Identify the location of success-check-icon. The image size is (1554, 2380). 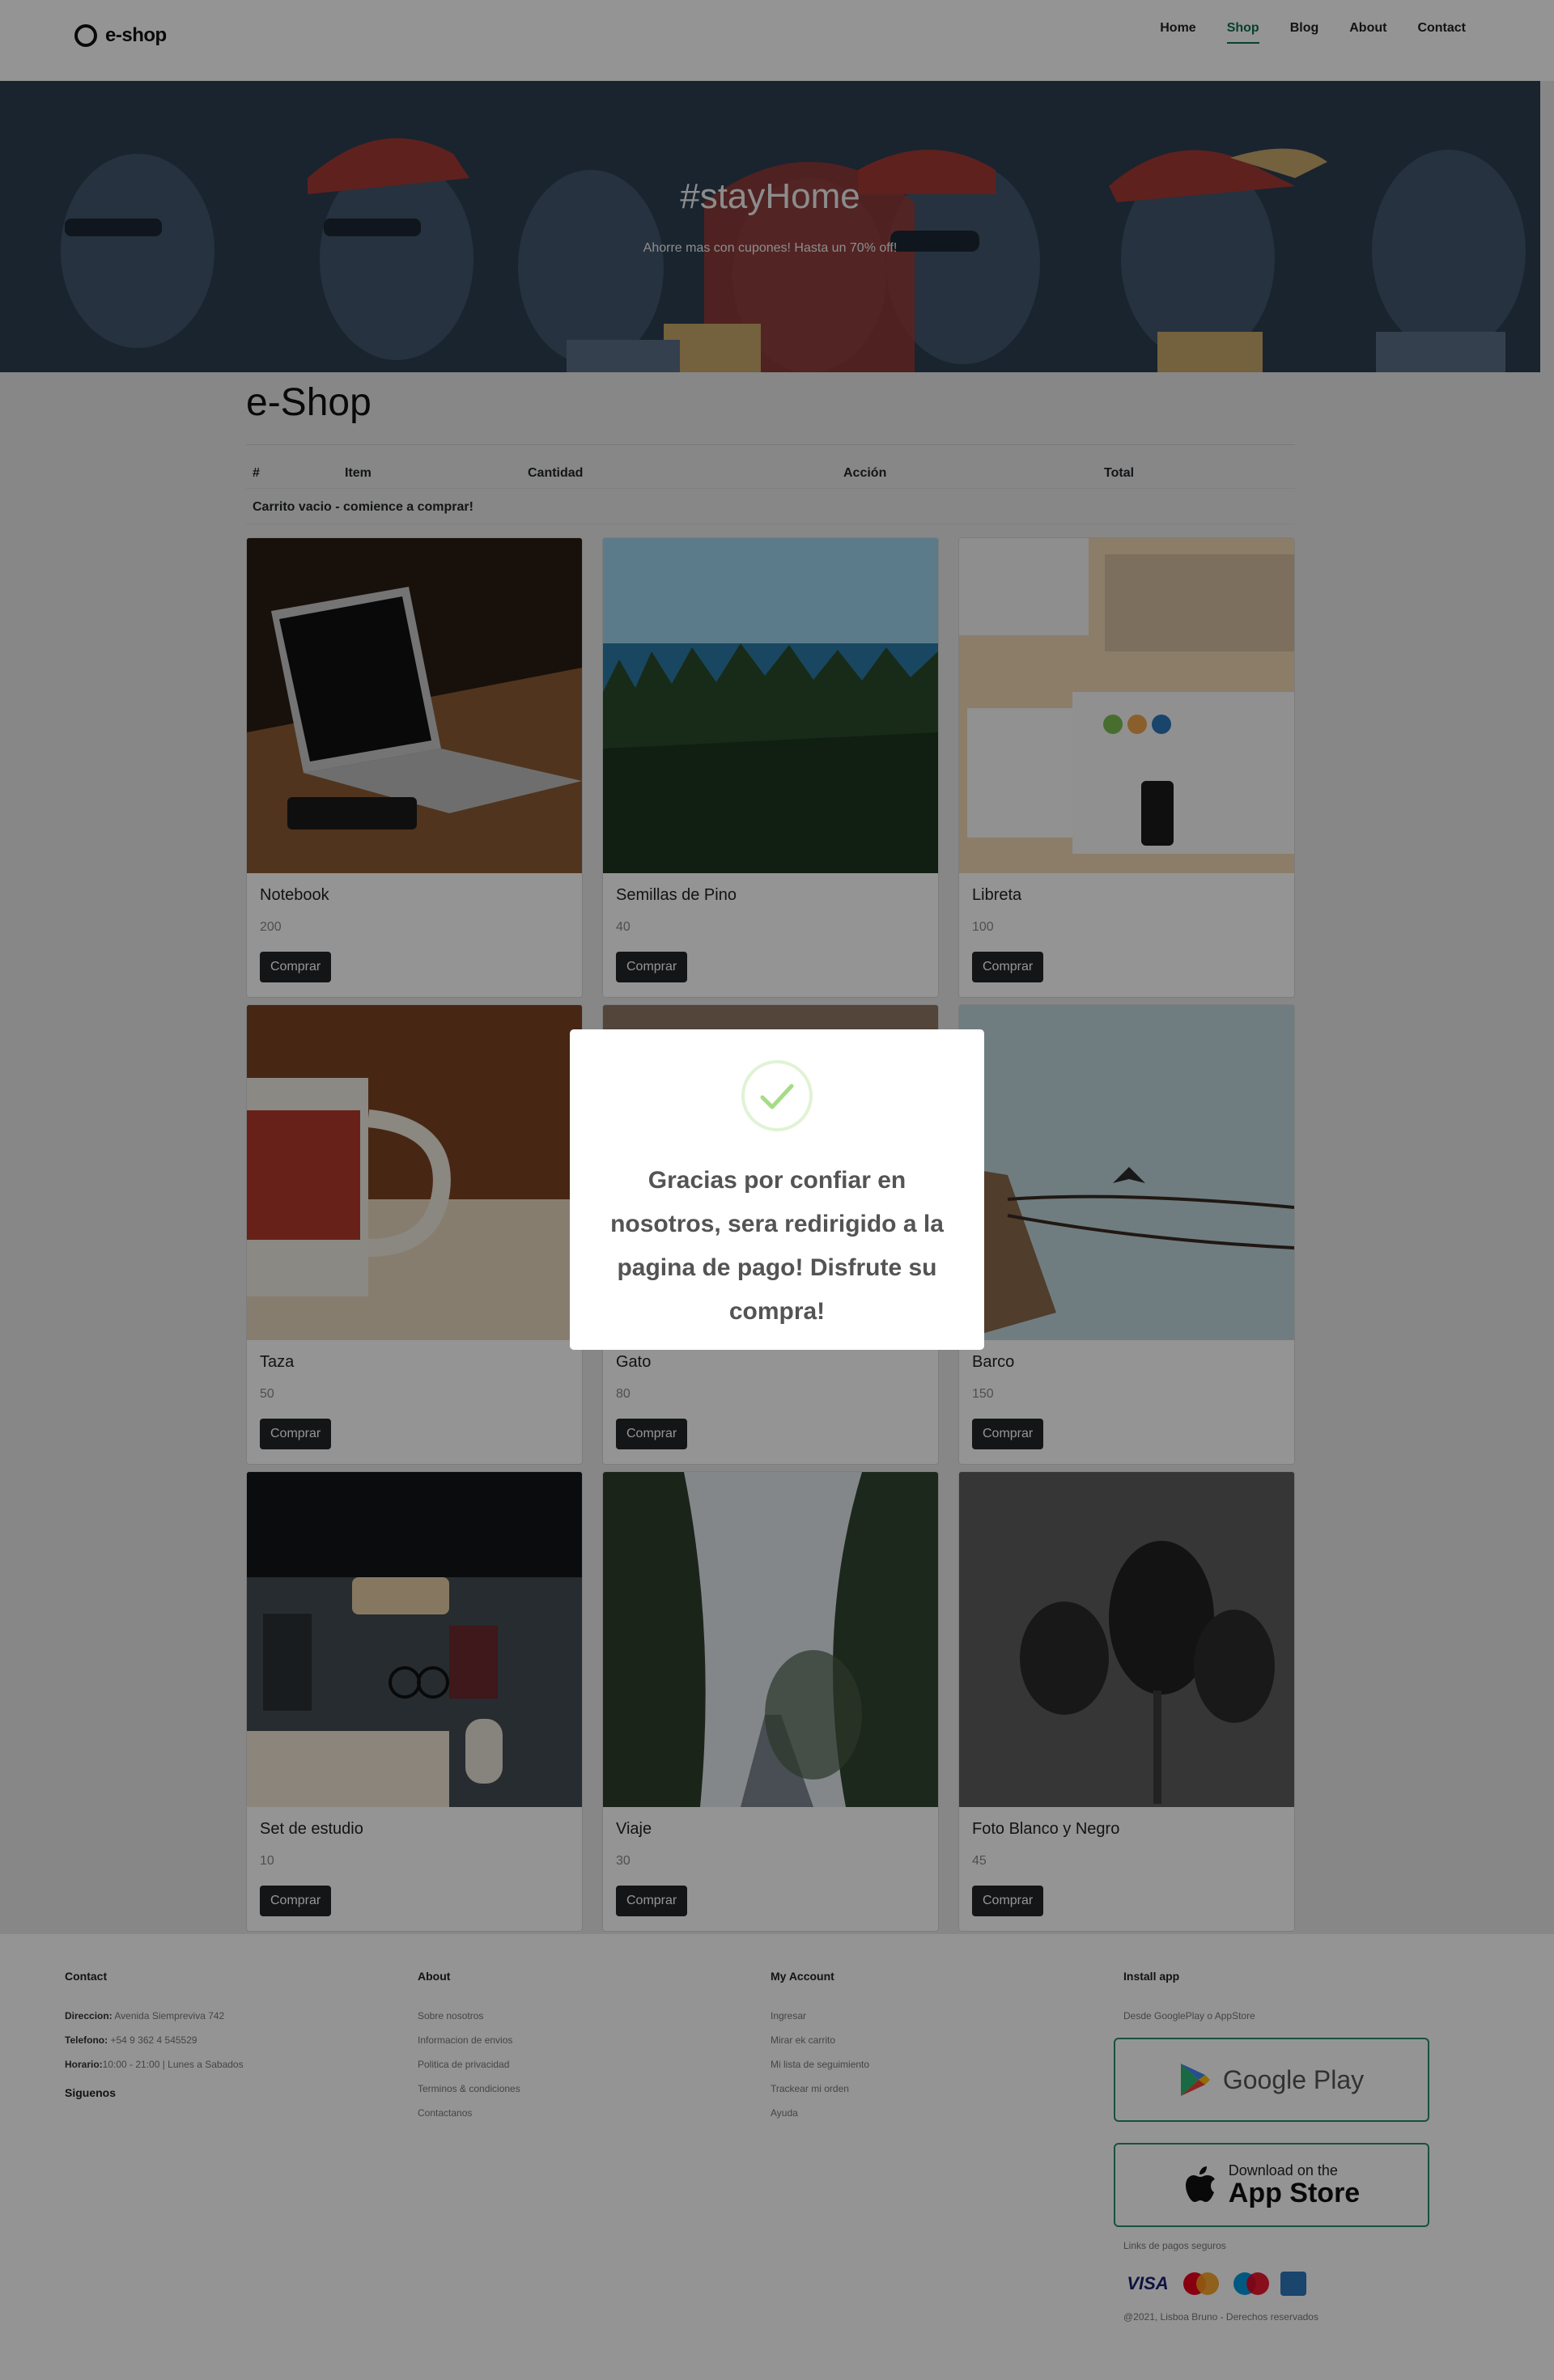
(777, 1097).